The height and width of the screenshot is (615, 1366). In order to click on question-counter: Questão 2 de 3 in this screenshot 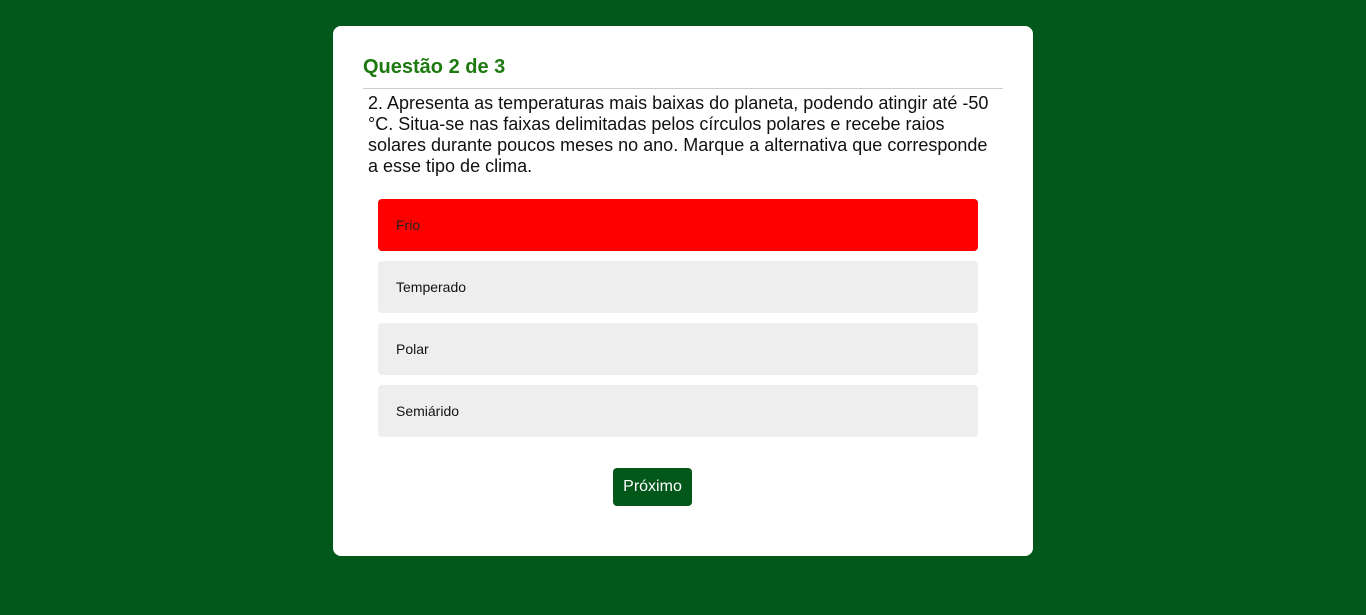, I will do `click(434, 67)`.